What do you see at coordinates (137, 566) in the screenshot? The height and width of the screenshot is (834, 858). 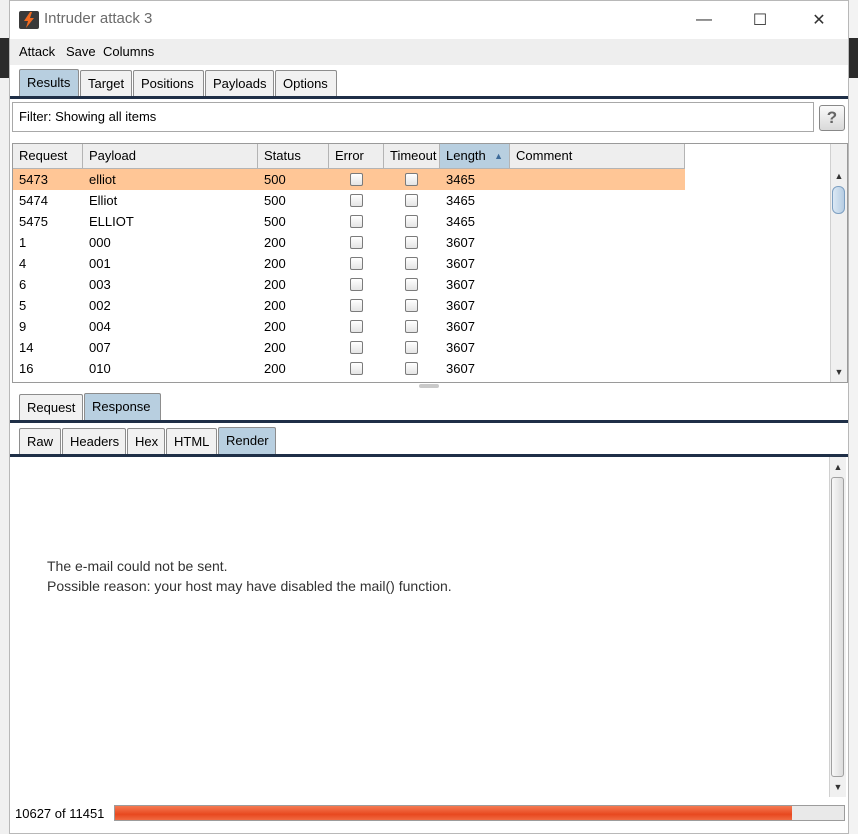 I see `response-line-1: The e-mail could not be sent.` at bounding box center [137, 566].